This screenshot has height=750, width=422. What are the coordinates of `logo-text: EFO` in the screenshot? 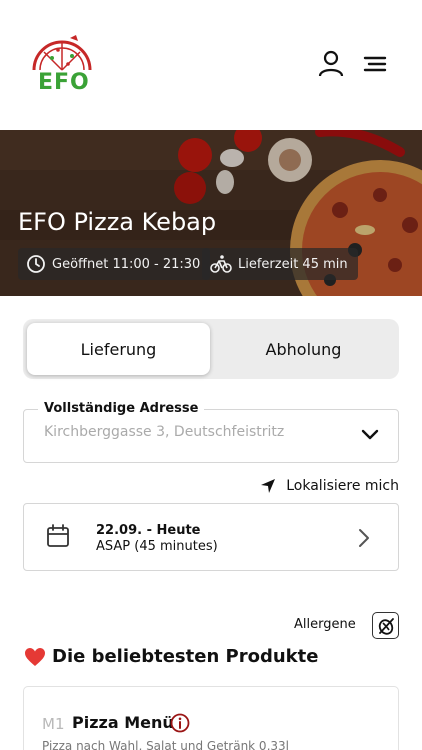 It's located at (64, 82).